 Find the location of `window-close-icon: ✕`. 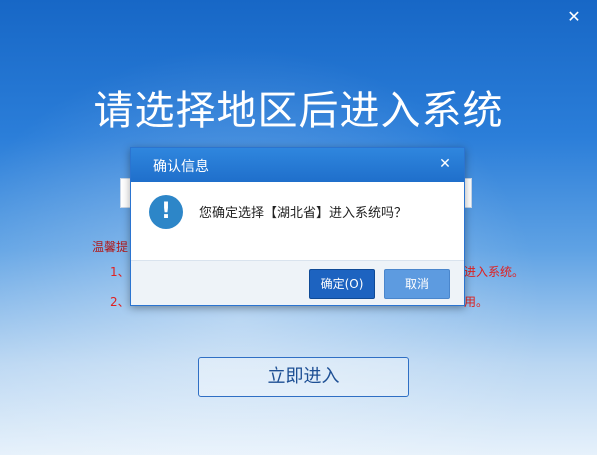

window-close-icon: ✕ is located at coordinates (574, 17).